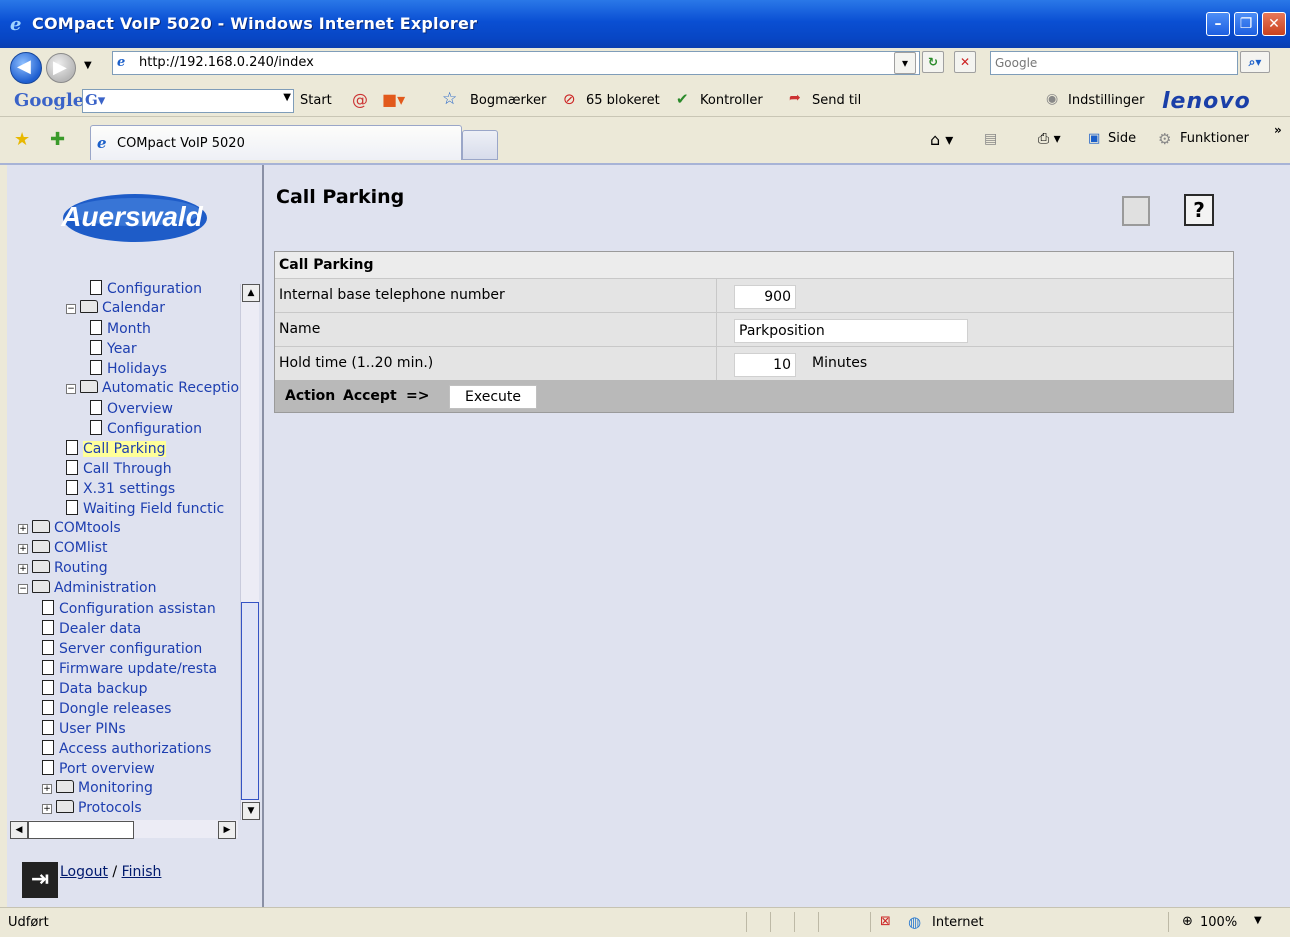  What do you see at coordinates (19, 830) in the screenshot?
I see `scroll-left-button: ◀` at bounding box center [19, 830].